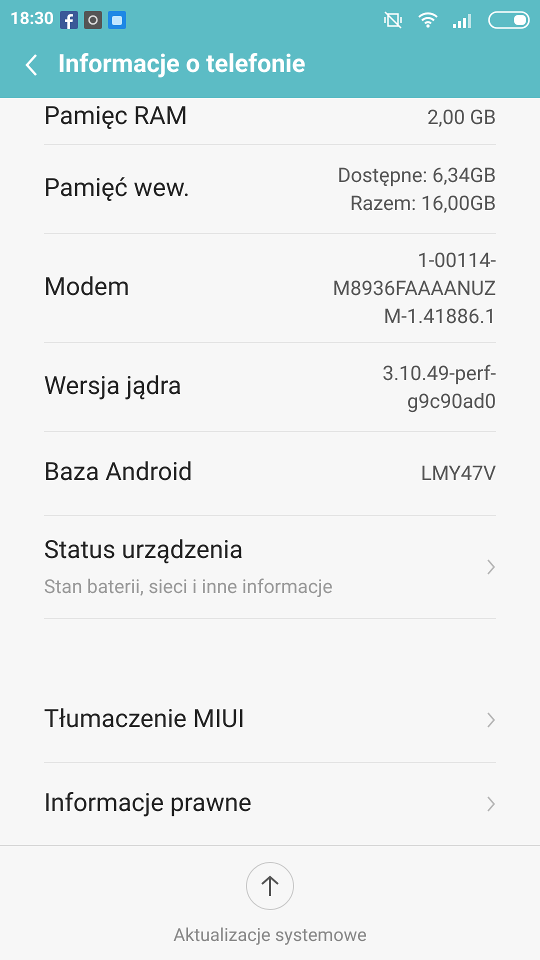  I want to click on setting-label: Modem, so click(87, 288).